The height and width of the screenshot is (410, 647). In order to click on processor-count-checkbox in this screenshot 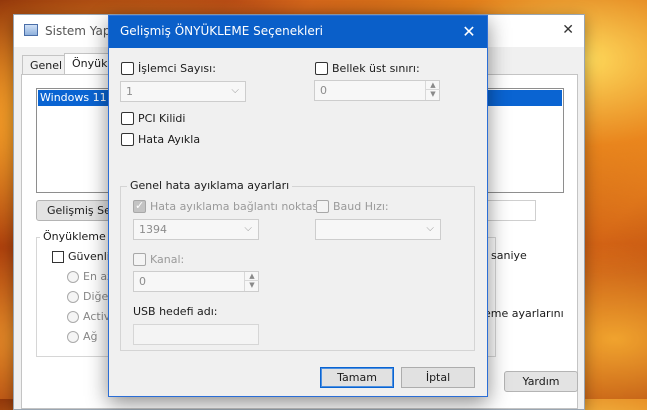, I will do `click(127, 68)`.